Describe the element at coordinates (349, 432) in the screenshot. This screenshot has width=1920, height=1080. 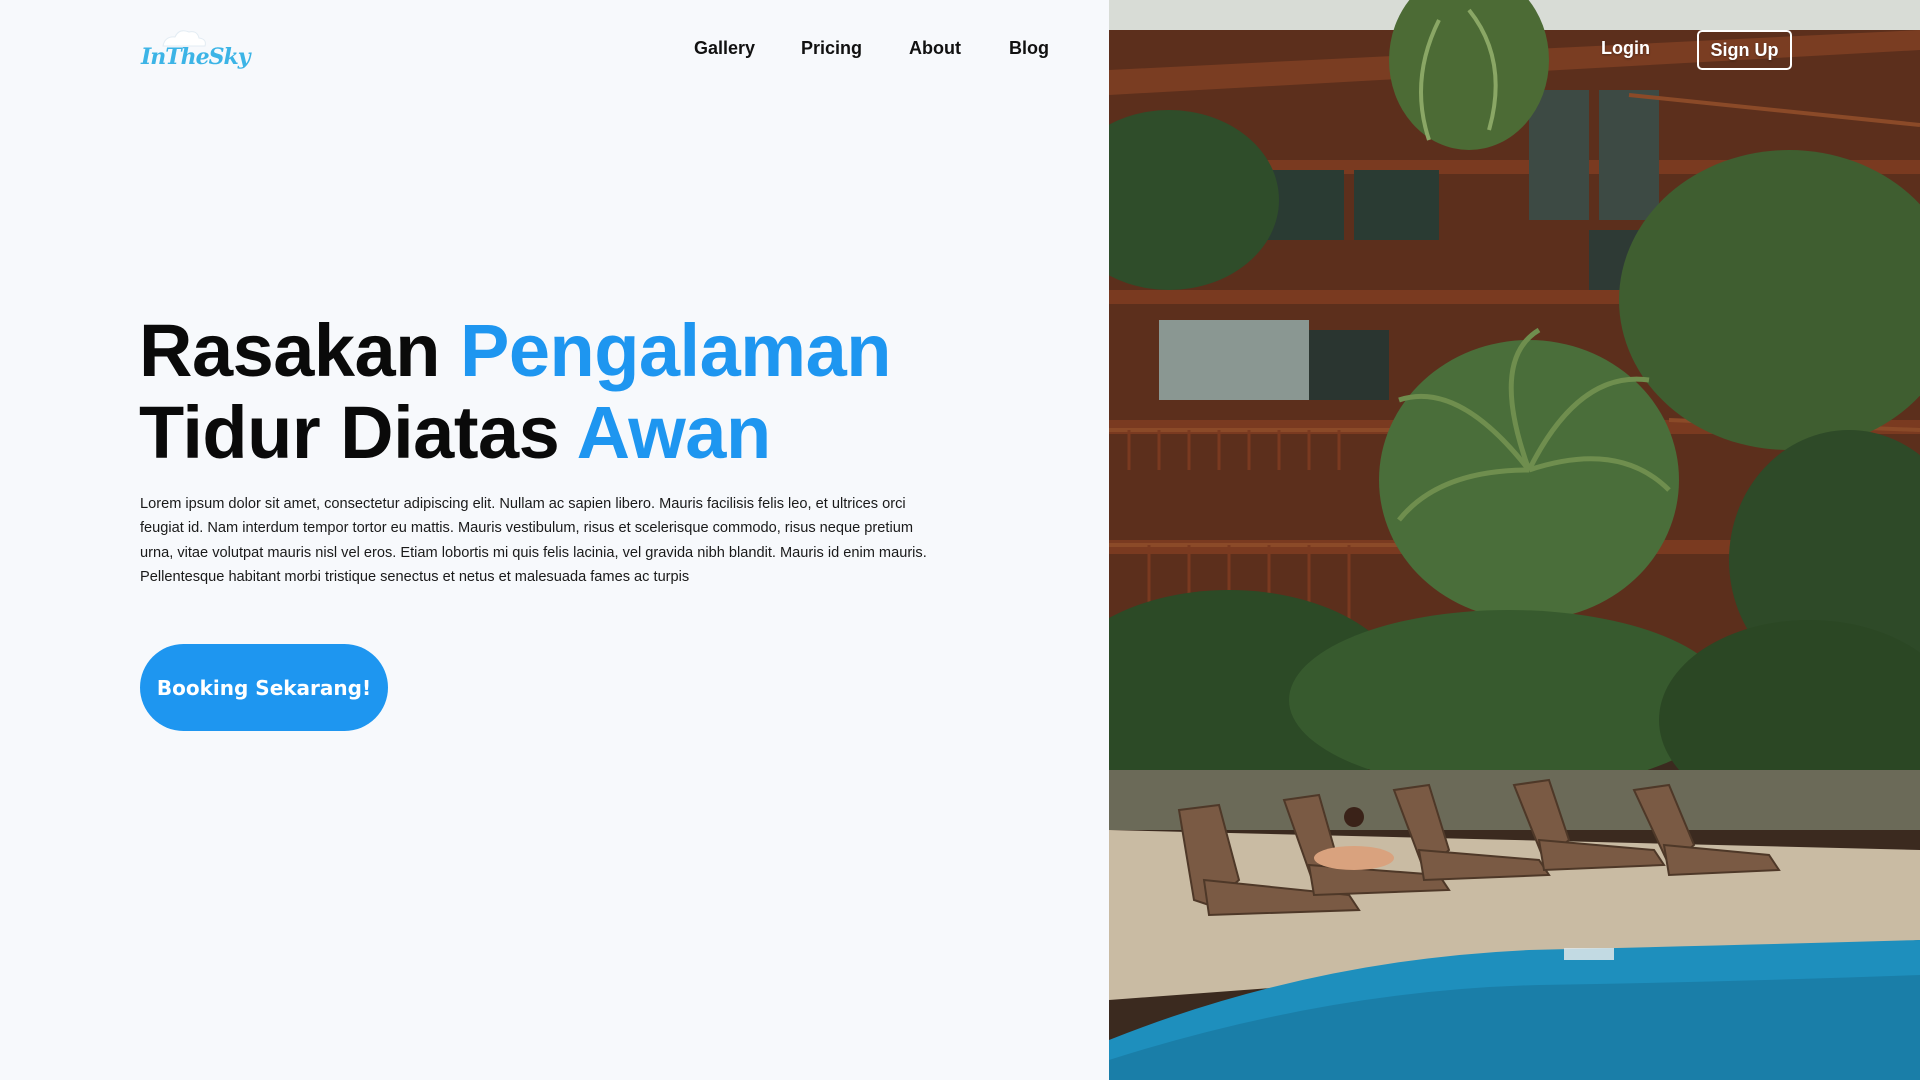
I see `headline-line2-plain: Tidur Diatas` at that location.